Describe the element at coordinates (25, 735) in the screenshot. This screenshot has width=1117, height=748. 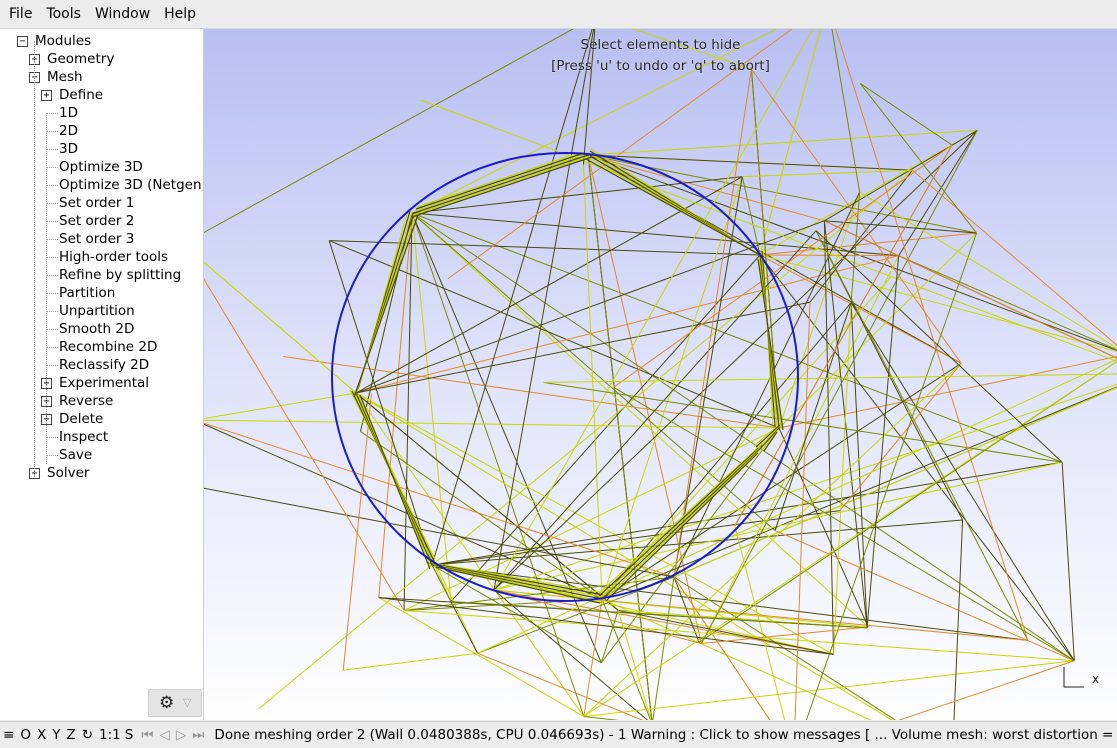
I see `axis-o-button: O` at that location.